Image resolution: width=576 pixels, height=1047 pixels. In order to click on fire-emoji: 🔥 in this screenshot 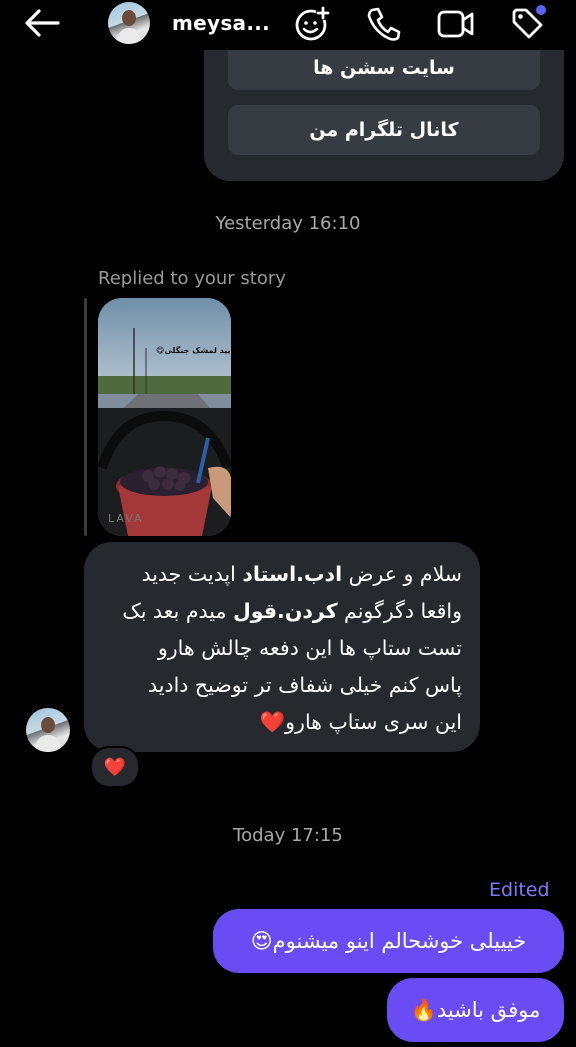, I will do `click(423, 1009)`.